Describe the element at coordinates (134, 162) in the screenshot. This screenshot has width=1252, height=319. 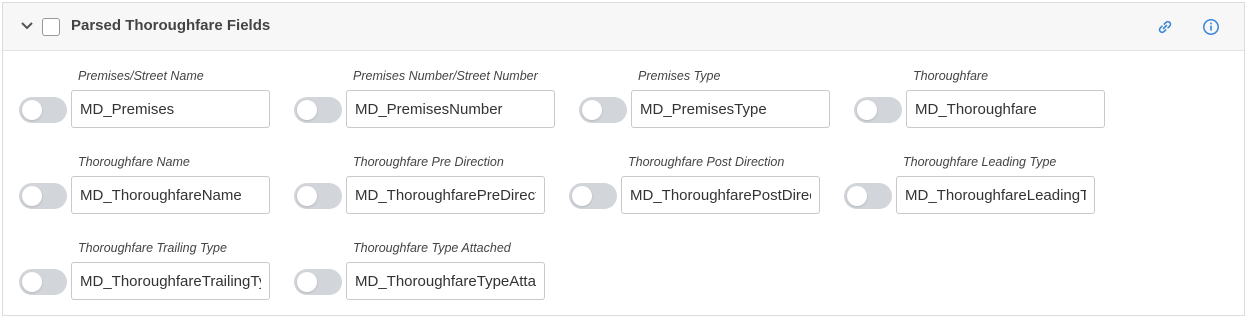
I see `thoroughfare-name-label: Thoroughfare Name` at that location.